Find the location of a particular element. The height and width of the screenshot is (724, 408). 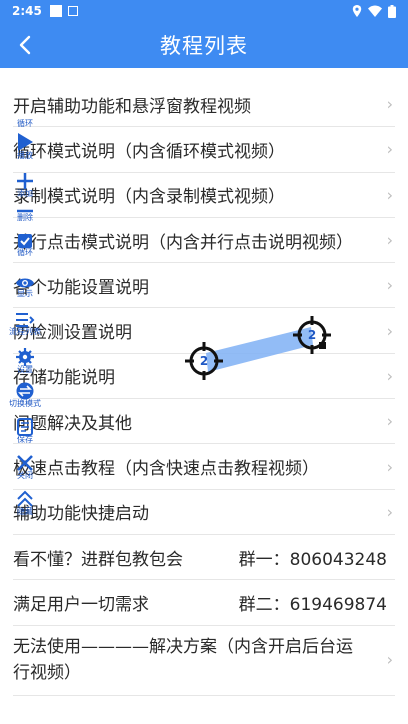

toolbar-save: 保存 is located at coordinates (25, 431).